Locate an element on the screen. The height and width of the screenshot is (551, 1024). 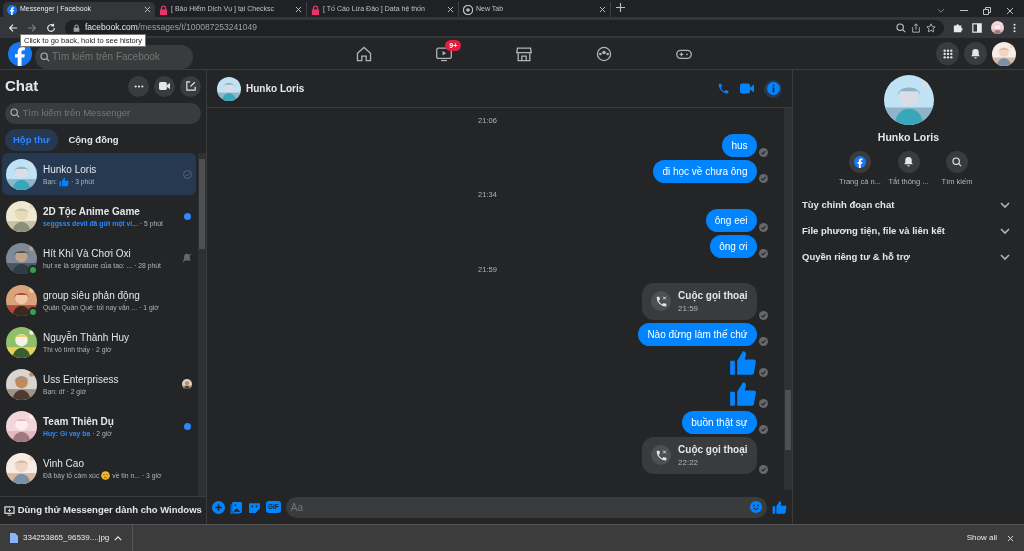
message-bubble: đi học về chưa ông is located at coordinates (705, 172).